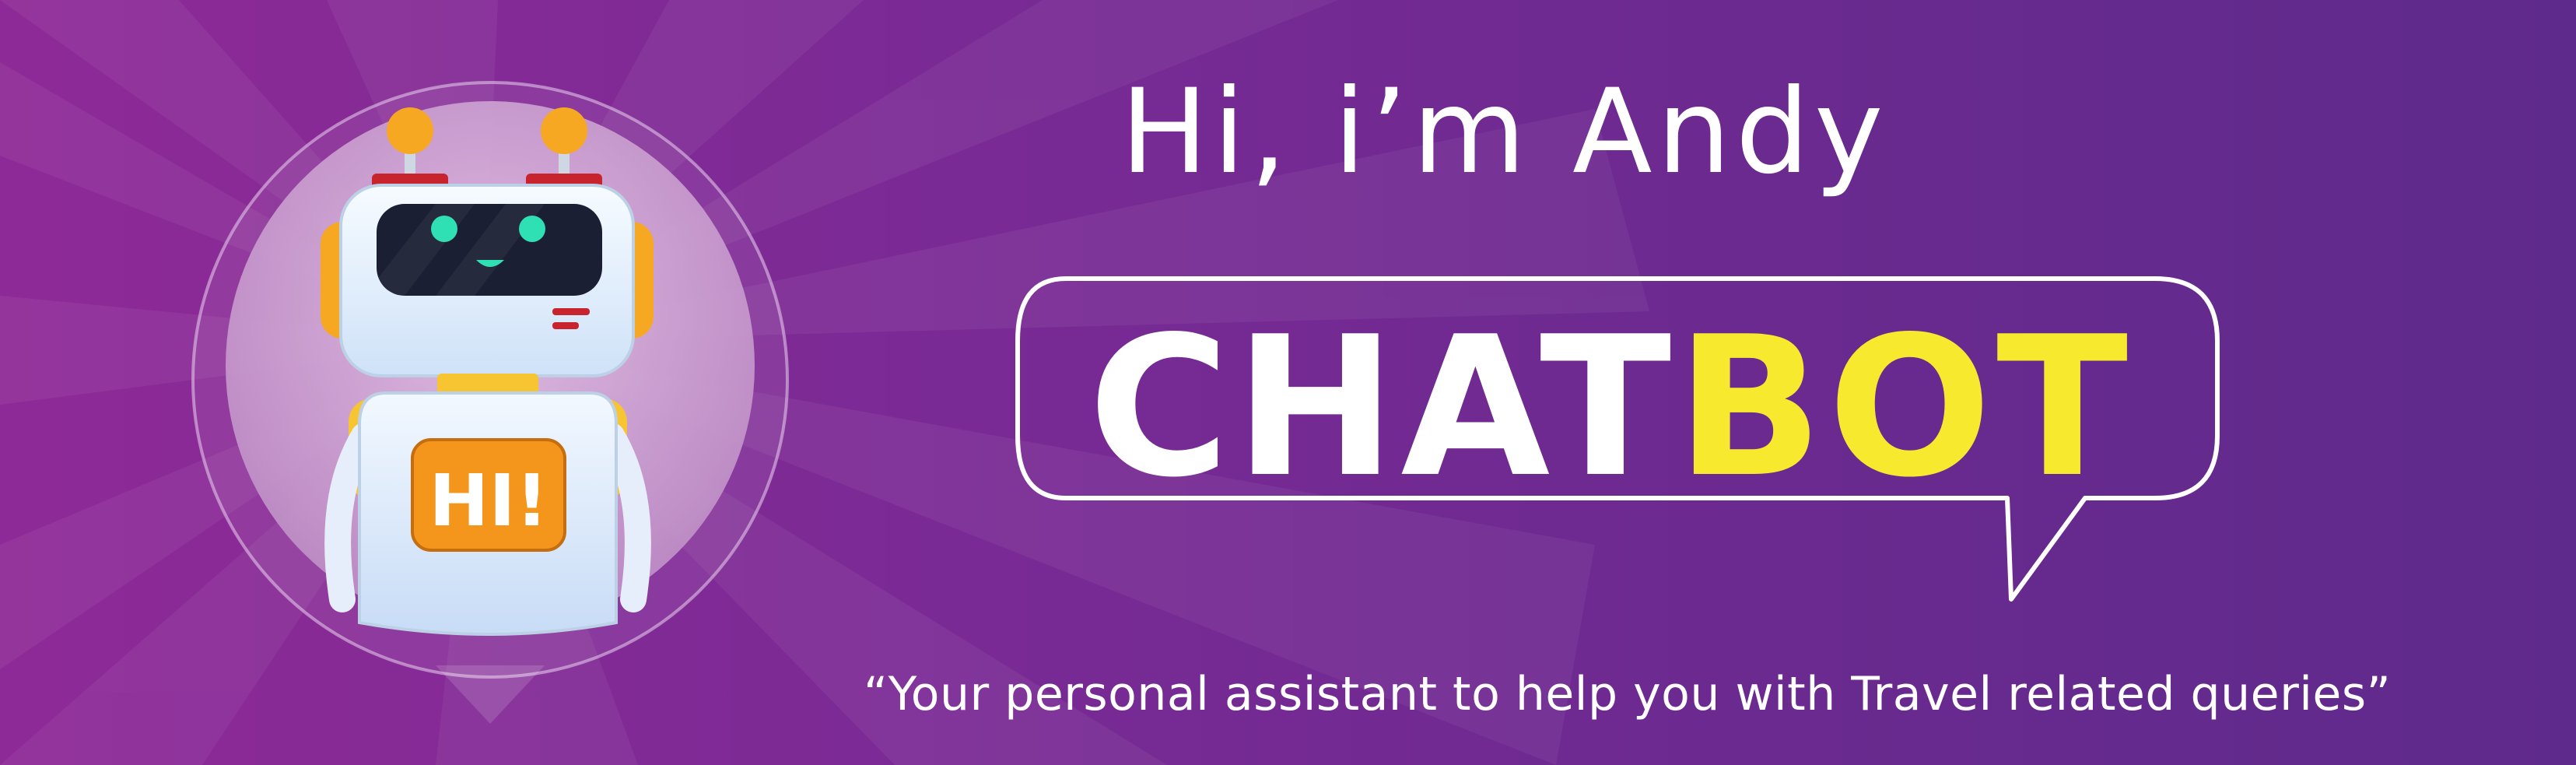  I want to click on title-bot: BOT, so click(1904, 408).